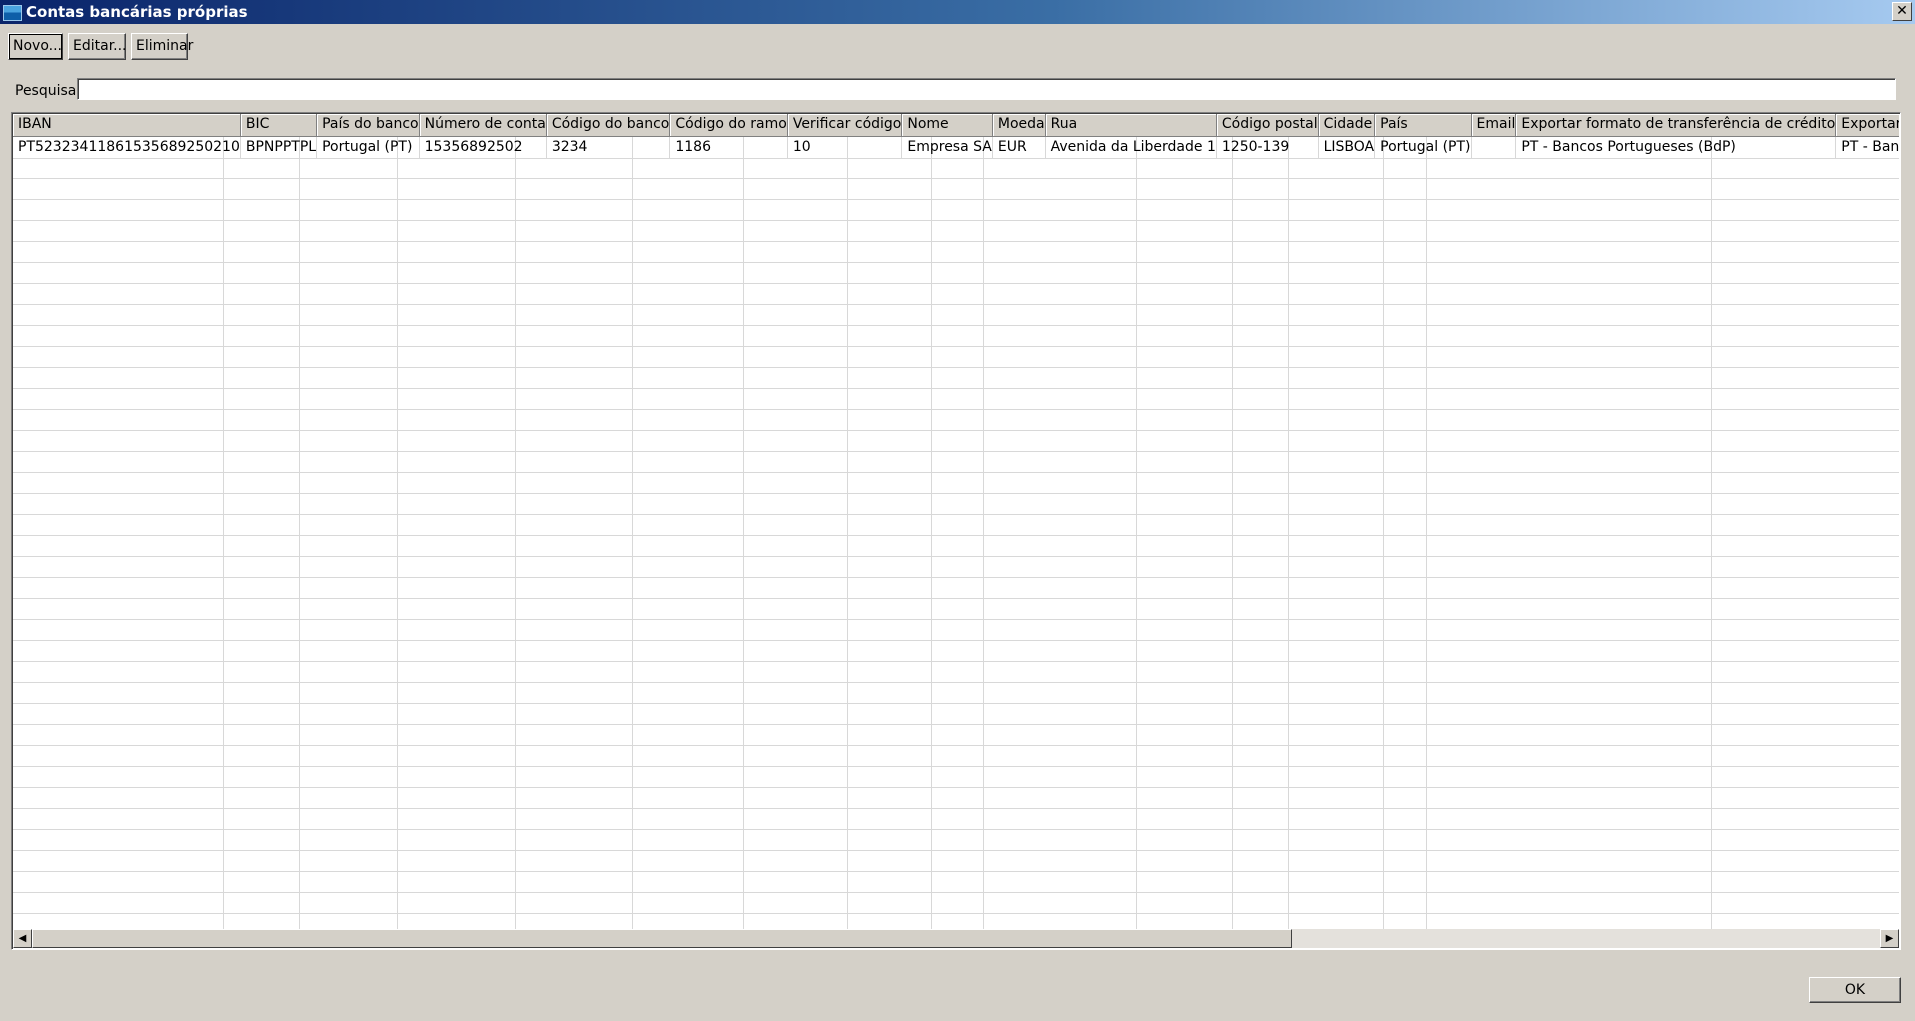 The height and width of the screenshot is (1021, 1915). I want to click on ok-button: OK, so click(1855, 990).